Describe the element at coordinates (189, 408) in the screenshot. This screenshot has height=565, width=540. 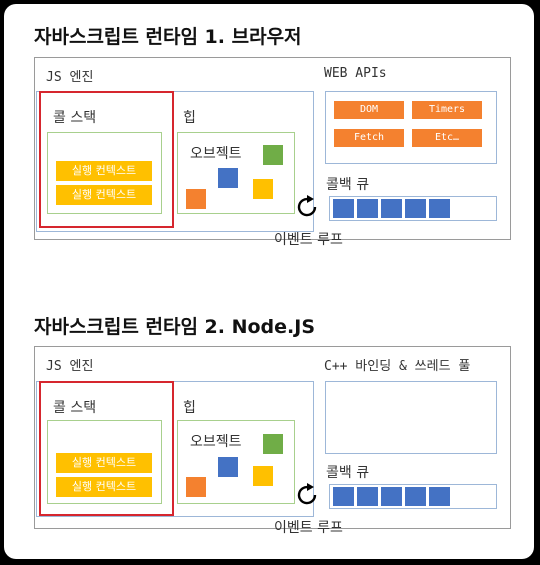
I see `runtime2-heap-label: 힙` at that location.